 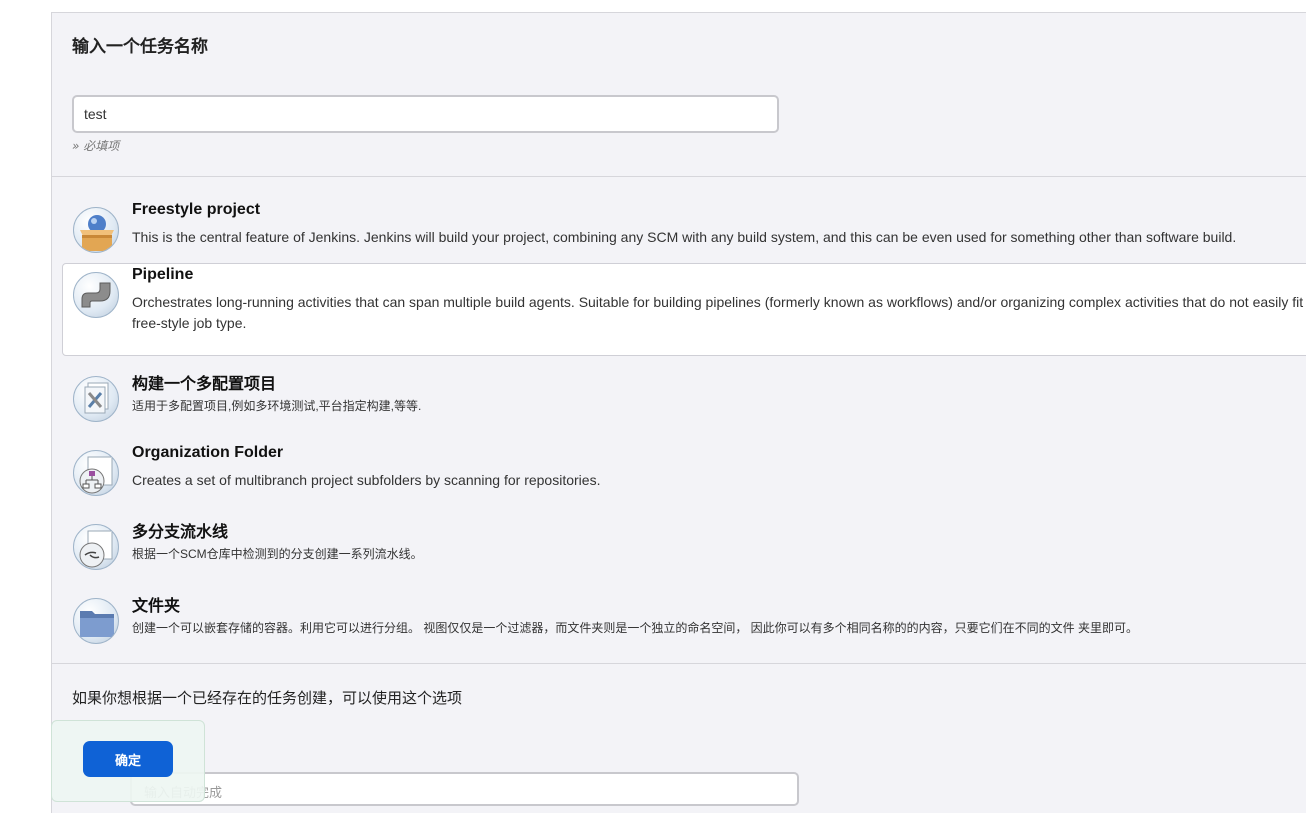 What do you see at coordinates (96, 473) in the screenshot?
I see `organization-folder-icon` at bounding box center [96, 473].